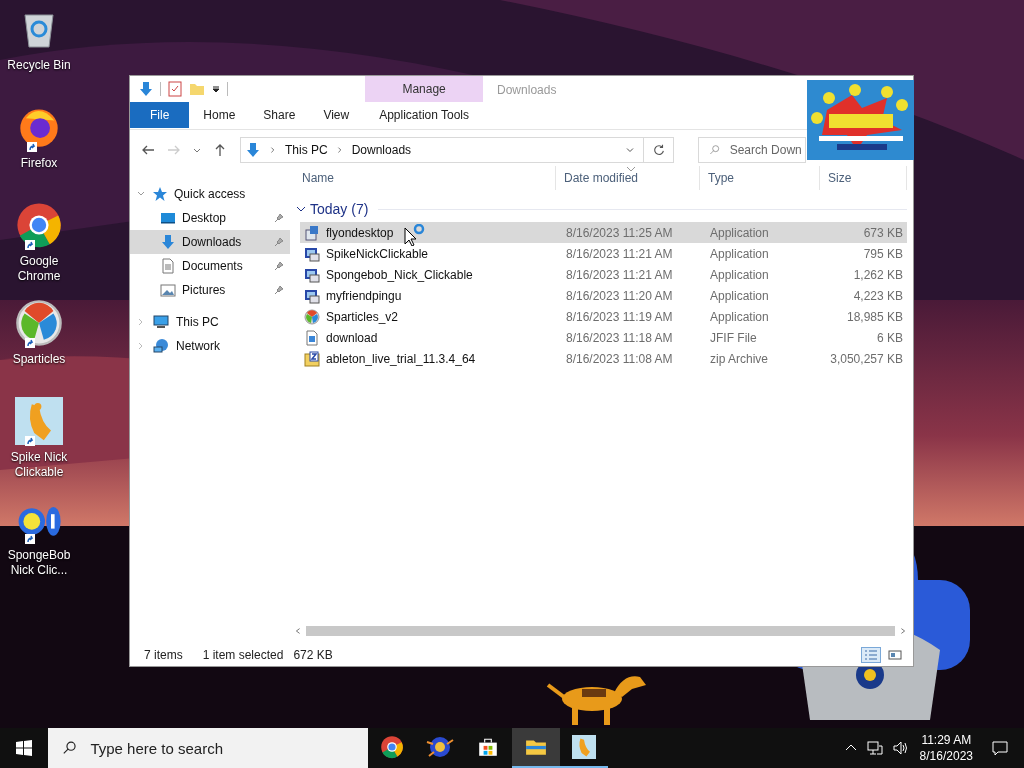 This screenshot has height=768, width=1024. What do you see at coordinates (946, 740) in the screenshot?
I see `clock-time: 11:29 AM` at bounding box center [946, 740].